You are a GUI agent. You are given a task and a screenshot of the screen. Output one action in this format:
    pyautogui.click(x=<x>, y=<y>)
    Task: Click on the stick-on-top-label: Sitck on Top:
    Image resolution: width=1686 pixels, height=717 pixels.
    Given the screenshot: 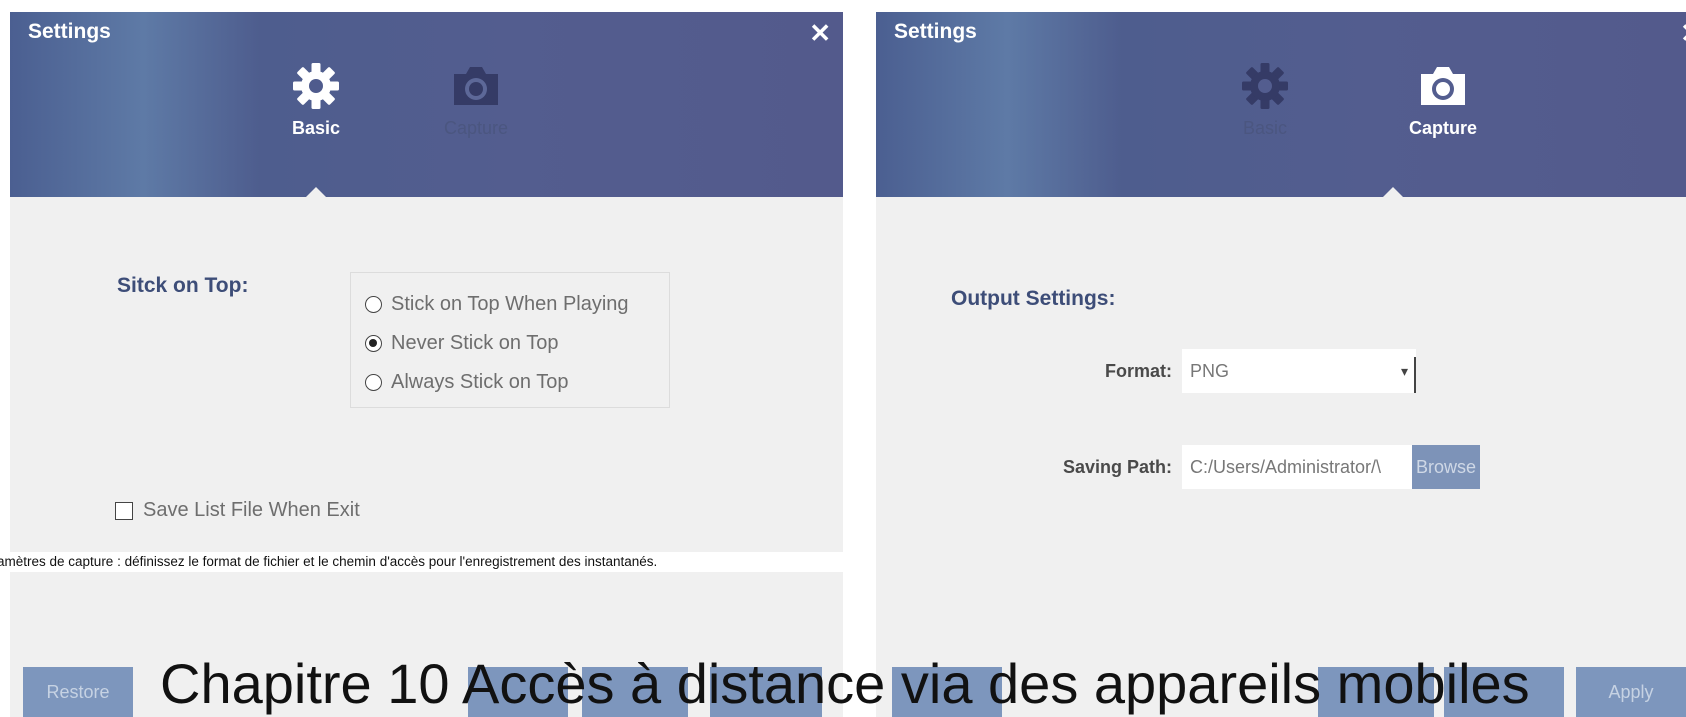 What is the action you would take?
    pyautogui.click(x=183, y=285)
    